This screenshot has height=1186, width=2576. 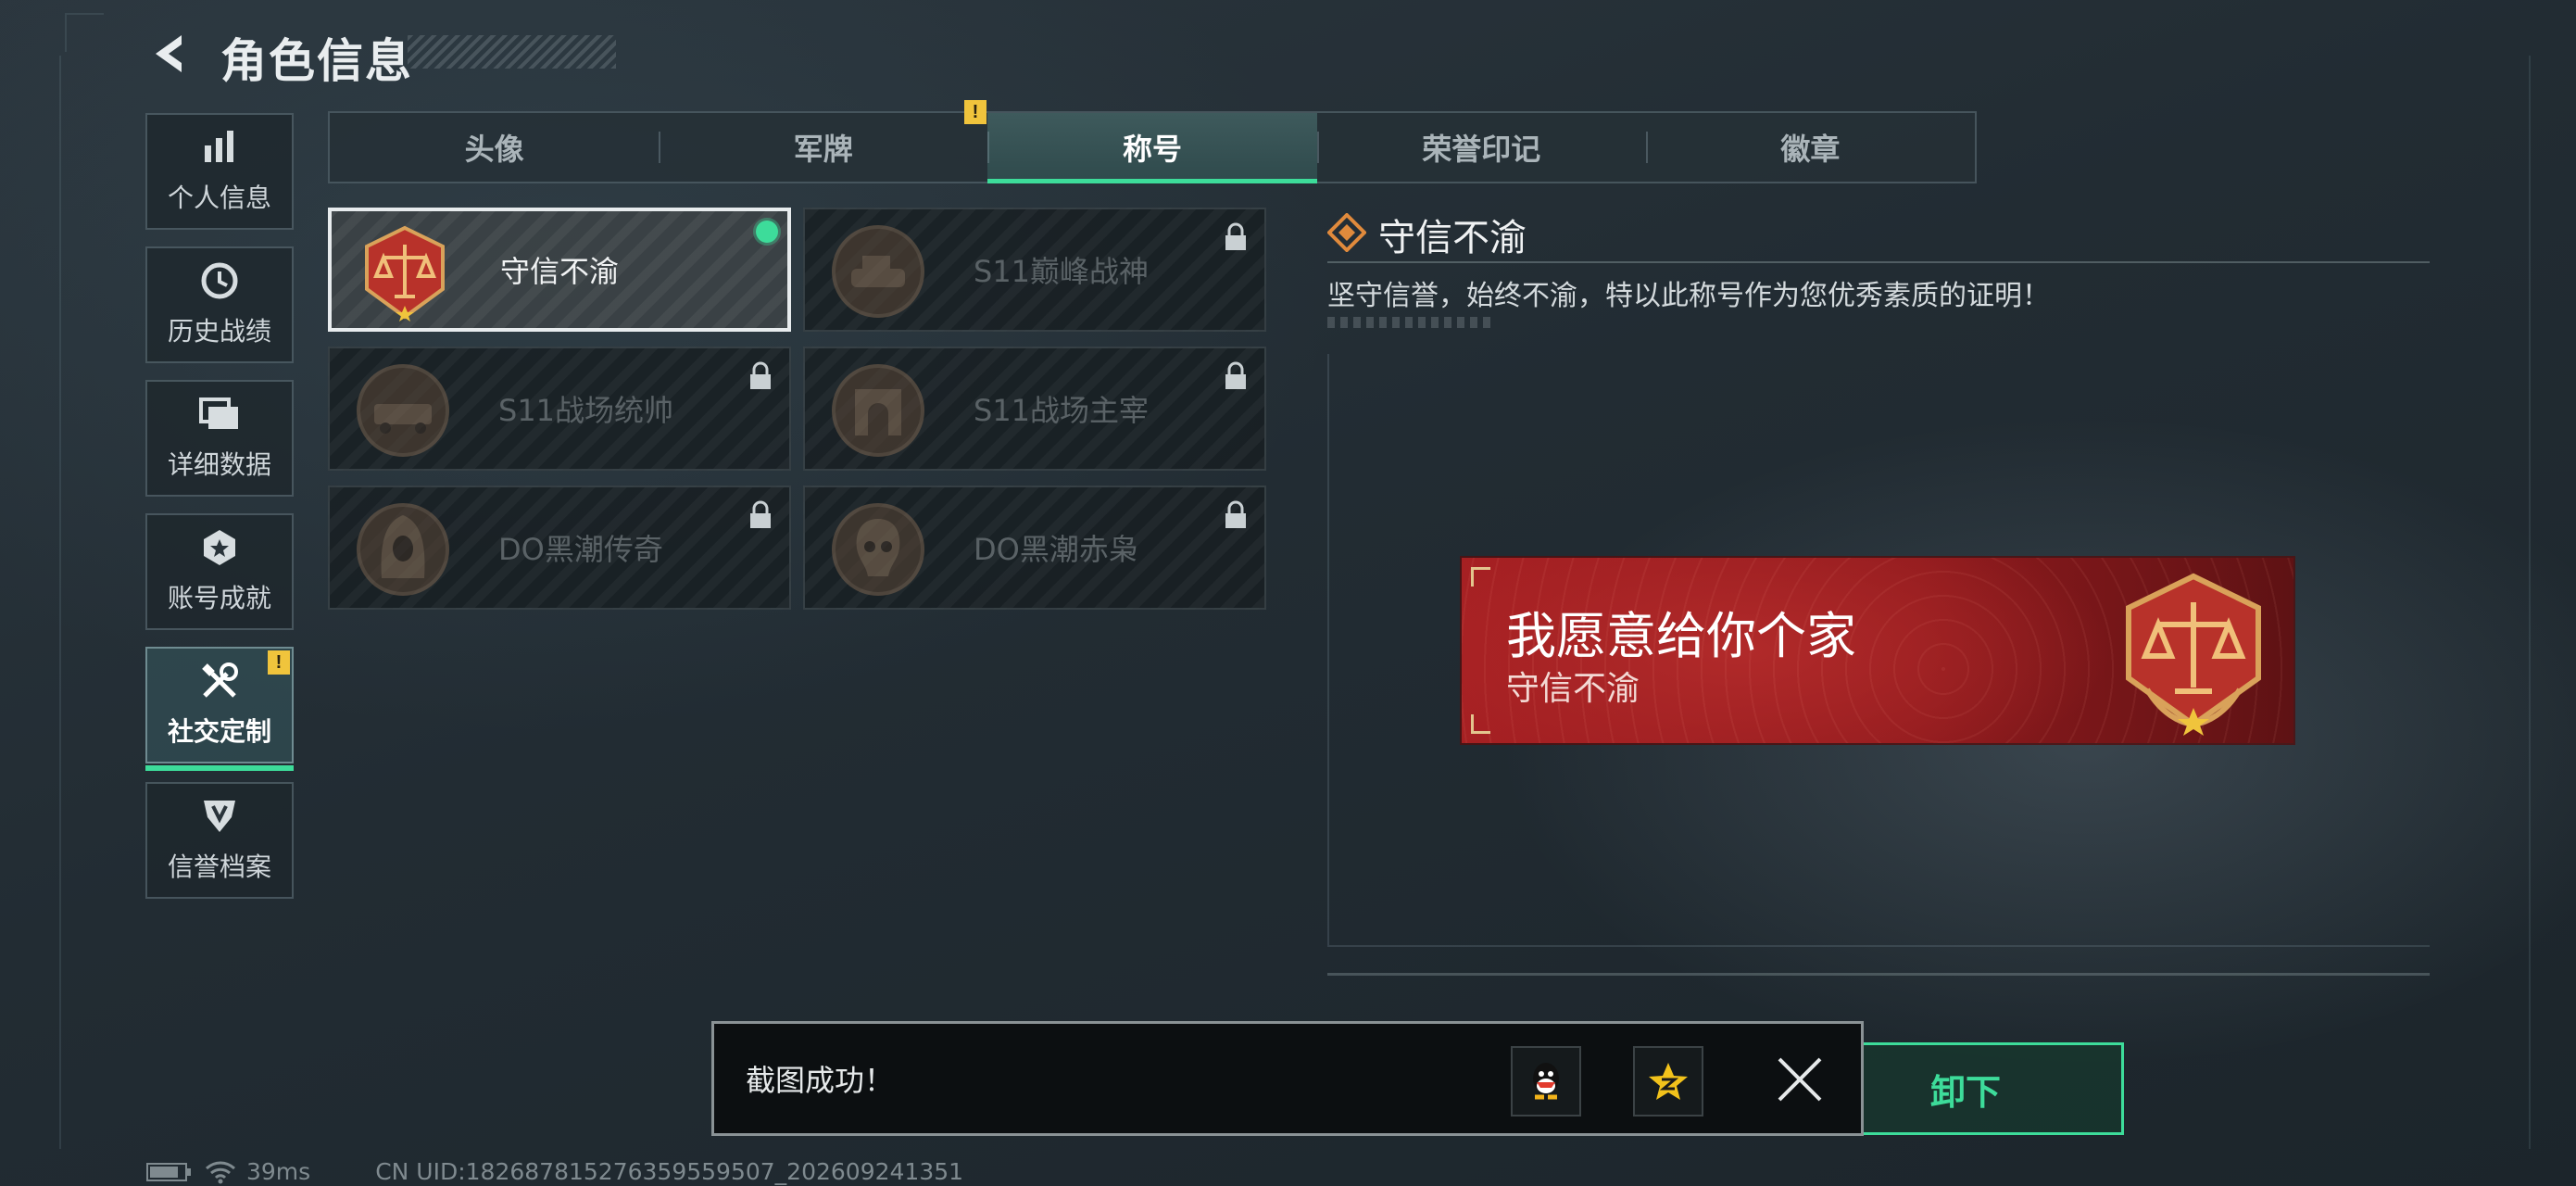 I want to click on tab-honor-mark: 荣誉印记, so click(x=1481, y=147).